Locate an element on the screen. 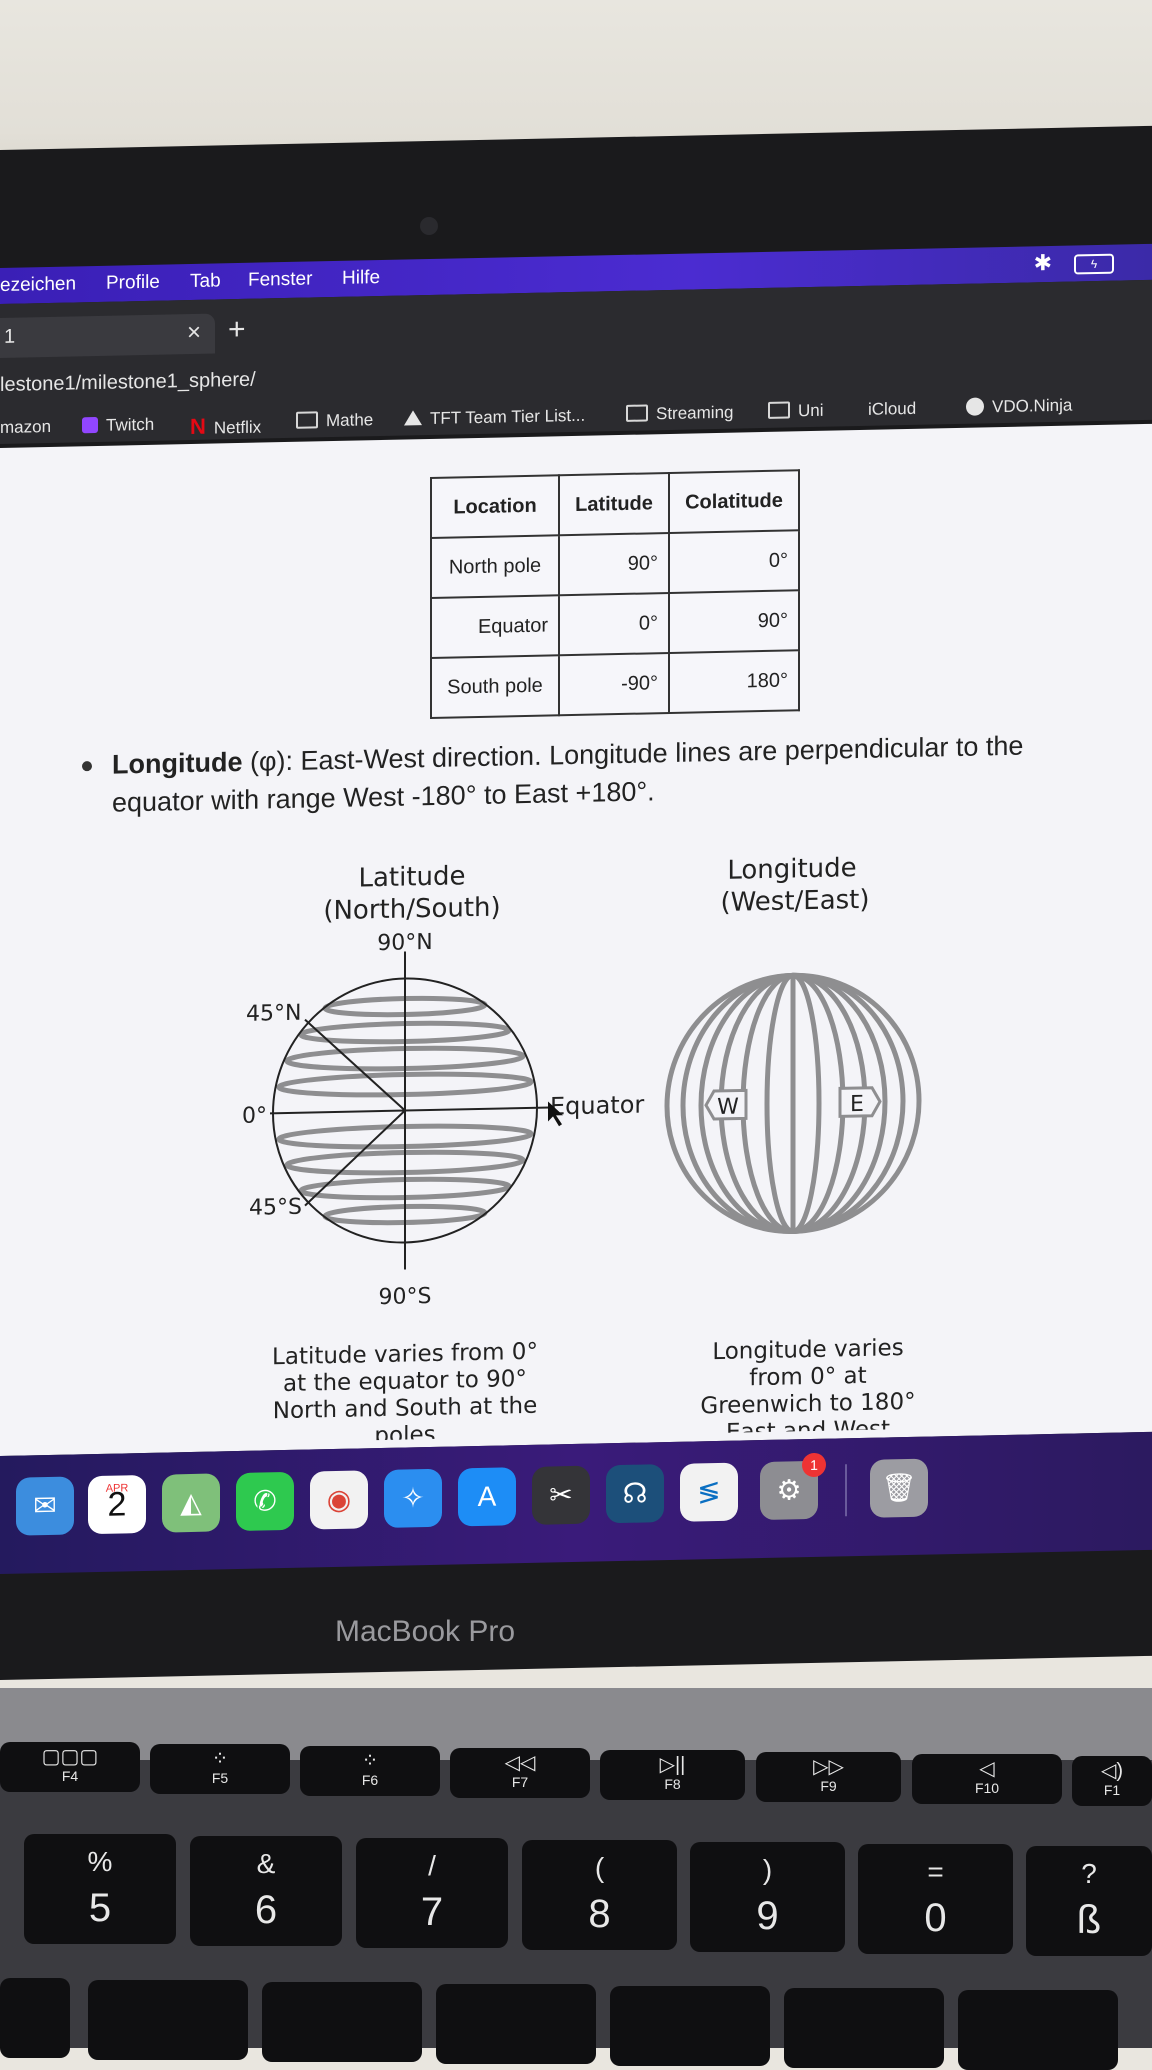 This screenshot has width=1152, height=2070. maps-icon: ◭ is located at coordinates (191, 1503).